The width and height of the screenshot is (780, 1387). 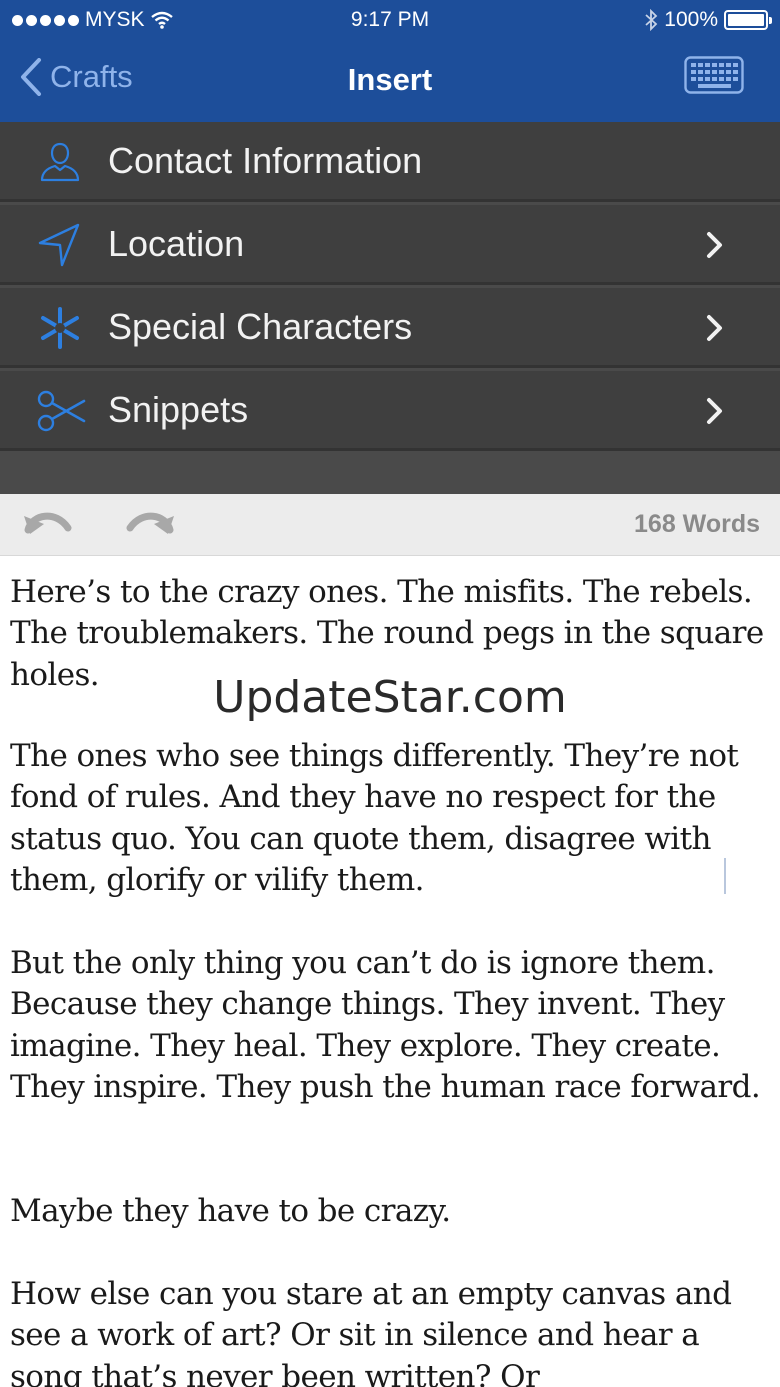 I want to click on watermark: UpdateStar.com, so click(x=390, y=697).